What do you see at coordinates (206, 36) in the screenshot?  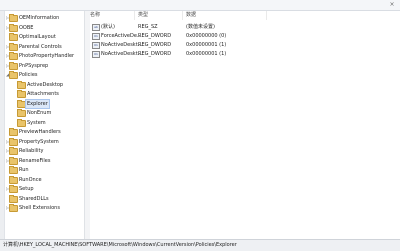 I see `value-data: 0x00000000 (0)` at bounding box center [206, 36].